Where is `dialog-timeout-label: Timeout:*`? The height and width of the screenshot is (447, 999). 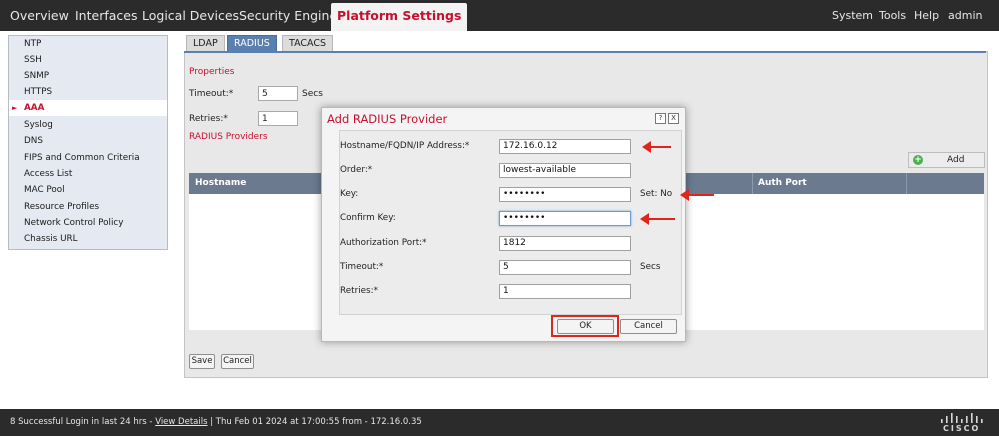 dialog-timeout-label: Timeout:* is located at coordinates (362, 267).